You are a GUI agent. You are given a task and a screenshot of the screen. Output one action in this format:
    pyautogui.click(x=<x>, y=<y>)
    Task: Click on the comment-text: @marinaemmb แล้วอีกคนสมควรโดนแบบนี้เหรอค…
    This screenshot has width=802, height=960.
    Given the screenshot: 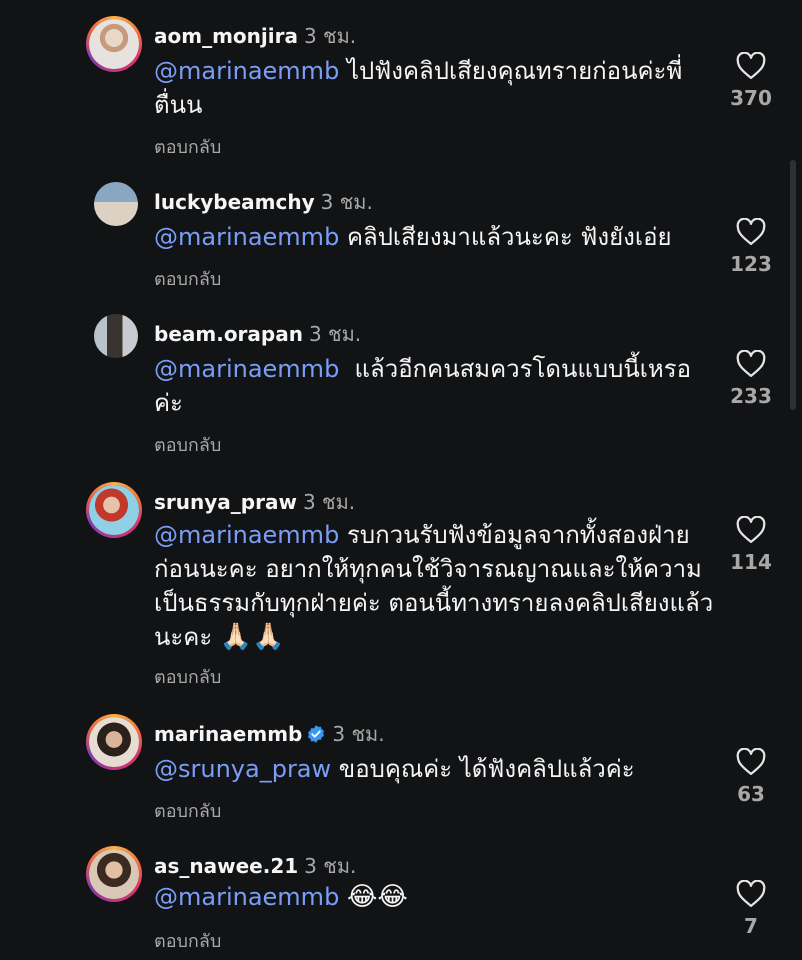 What is the action you would take?
    pyautogui.click(x=434, y=386)
    